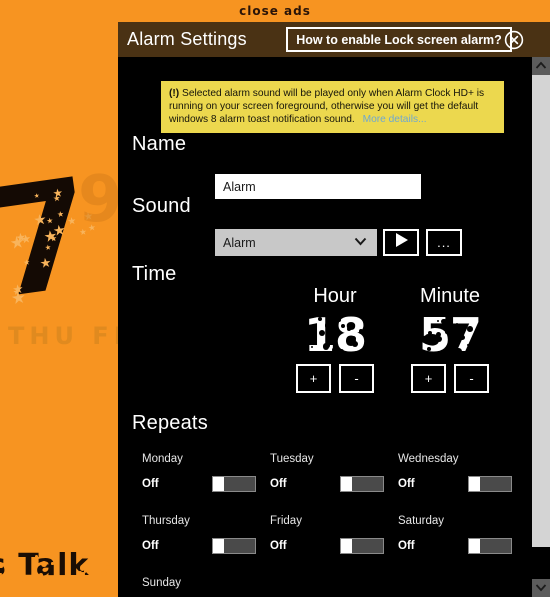 The width and height of the screenshot is (550, 597). I want to click on hour-label: Hour, so click(335, 296).